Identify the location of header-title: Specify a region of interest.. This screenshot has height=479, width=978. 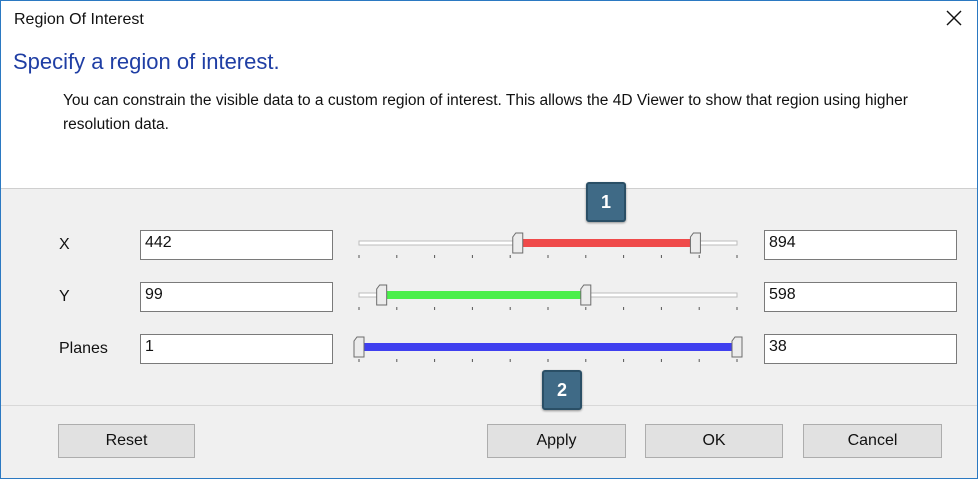
(146, 61).